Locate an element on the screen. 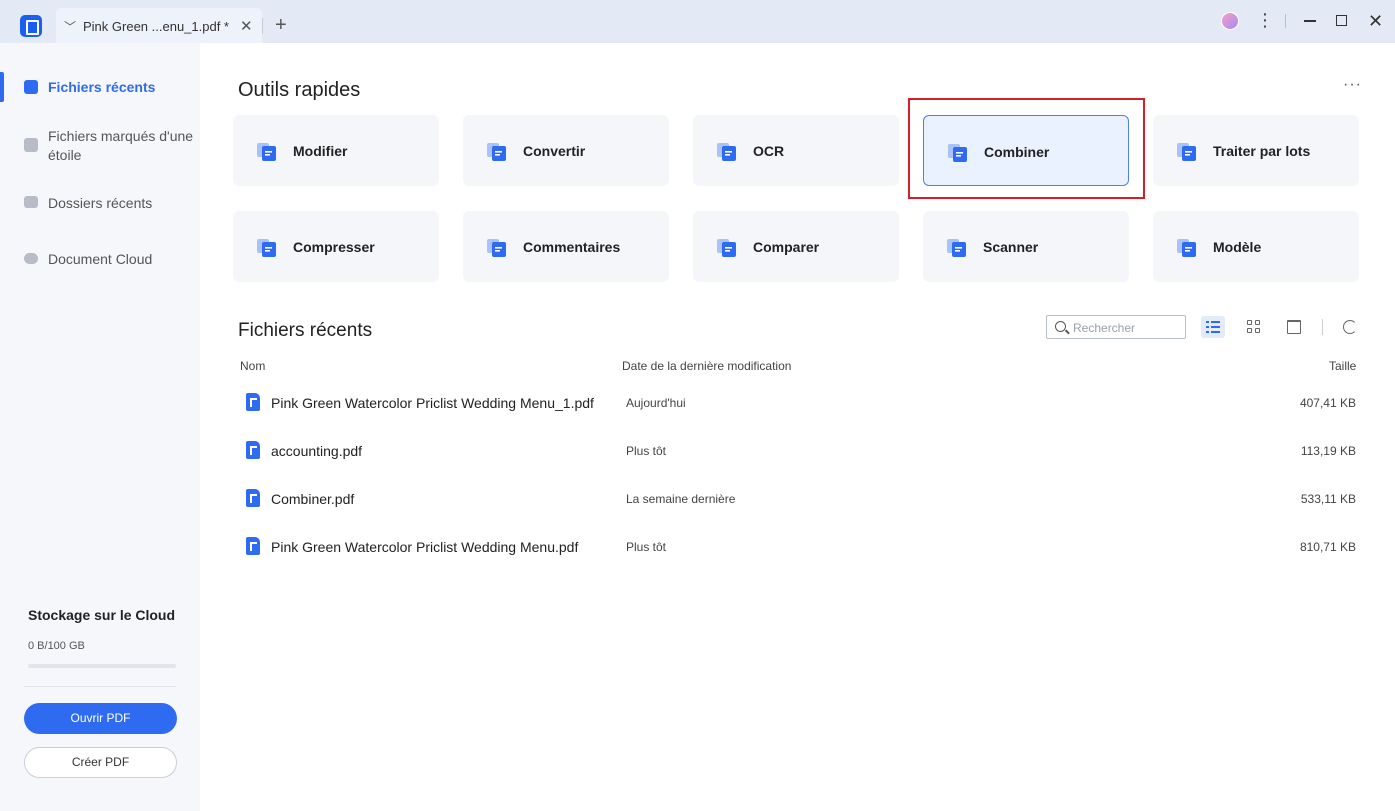 The height and width of the screenshot is (811, 1395). comment-icon is located at coordinates (497, 247).